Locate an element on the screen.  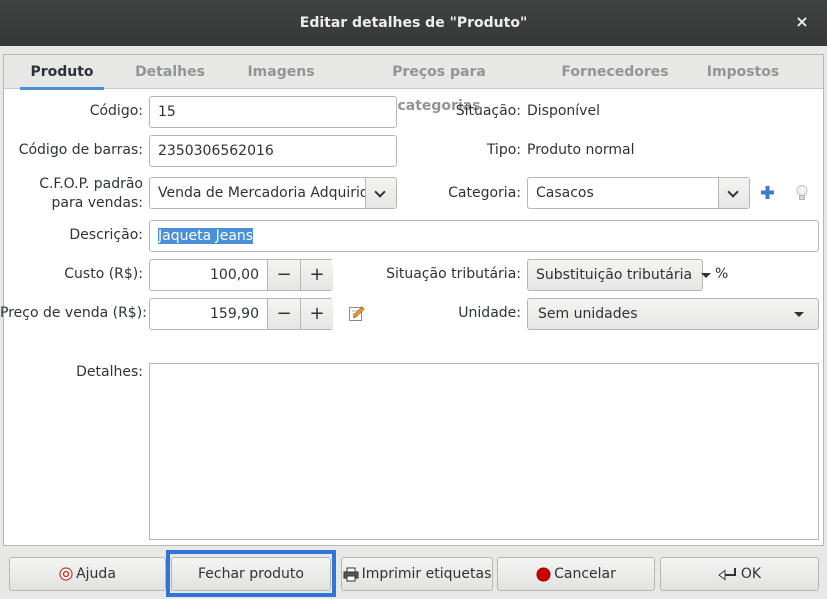
cancel-button: Cancelar is located at coordinates (576, 574).